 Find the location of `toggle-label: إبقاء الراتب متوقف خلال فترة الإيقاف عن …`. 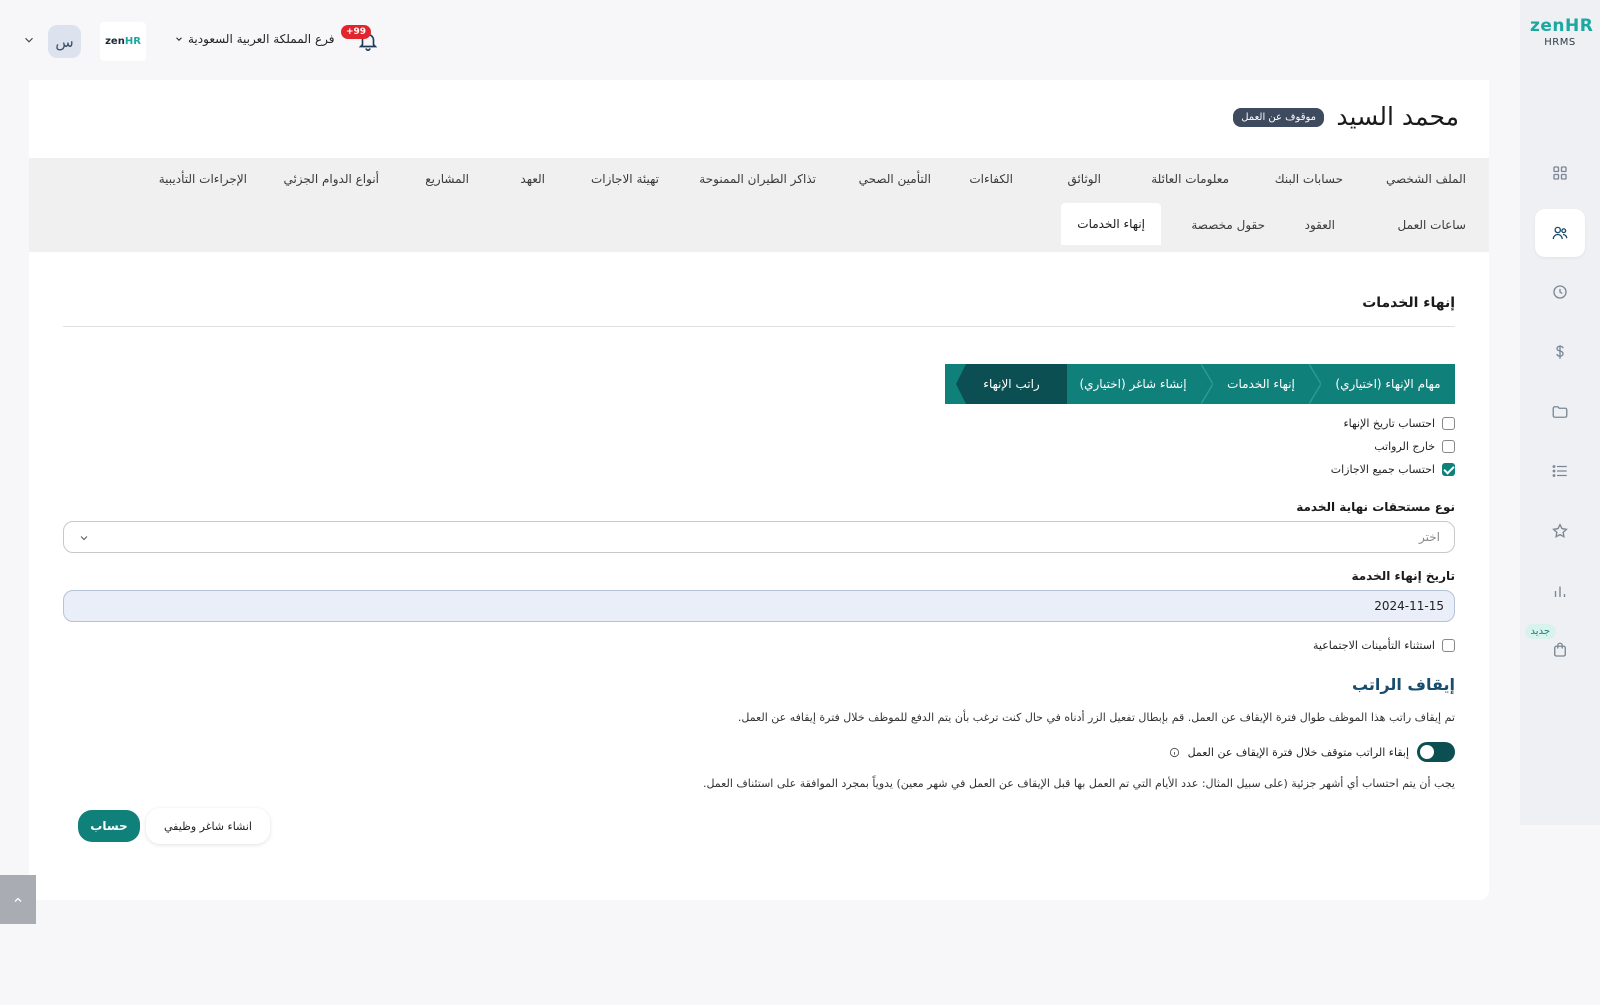

toggle-label: إبقاء الراتب متوقف خلال فترة الإيقاف عن … is located at coordinates (1298, 752).